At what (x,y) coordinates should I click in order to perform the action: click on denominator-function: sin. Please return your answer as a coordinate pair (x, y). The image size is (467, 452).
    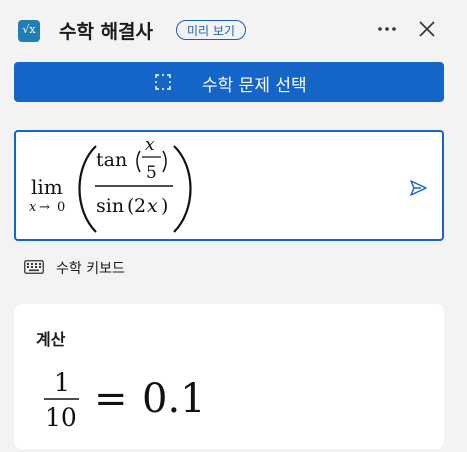
    Looking at the image, I should click on (110, 206).